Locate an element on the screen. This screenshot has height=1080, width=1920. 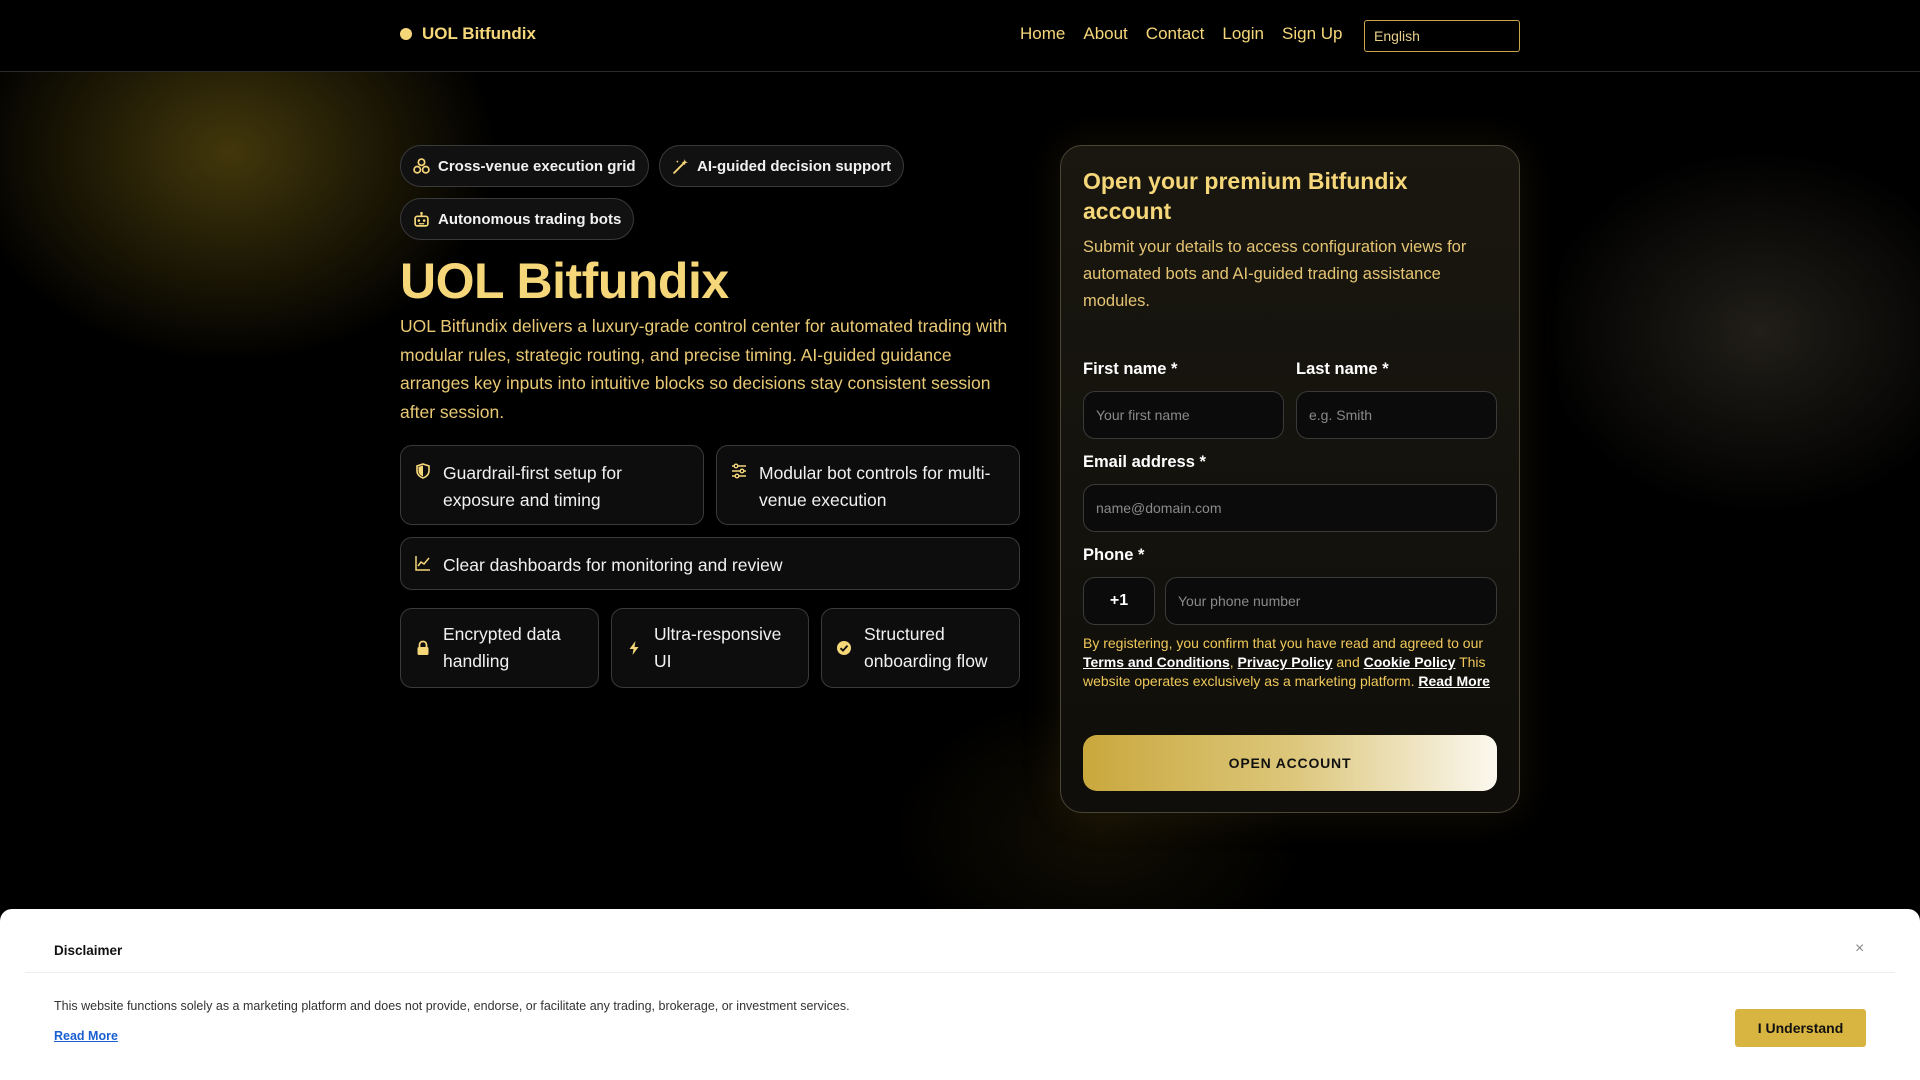
robot-icon is located at coordinates (421, 219).